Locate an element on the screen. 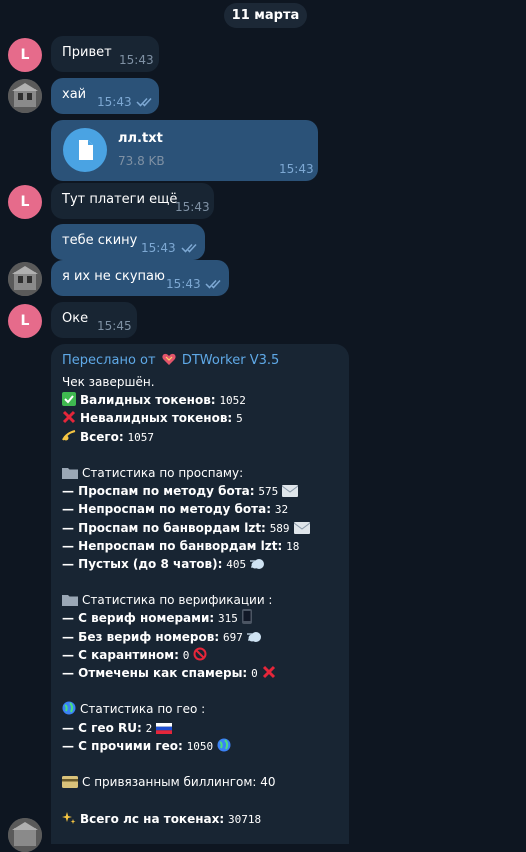 The width and height of the screenshot is (526, 852). spammers-label: — Отмечены как спамеры: is located at coordinates (155, 673).